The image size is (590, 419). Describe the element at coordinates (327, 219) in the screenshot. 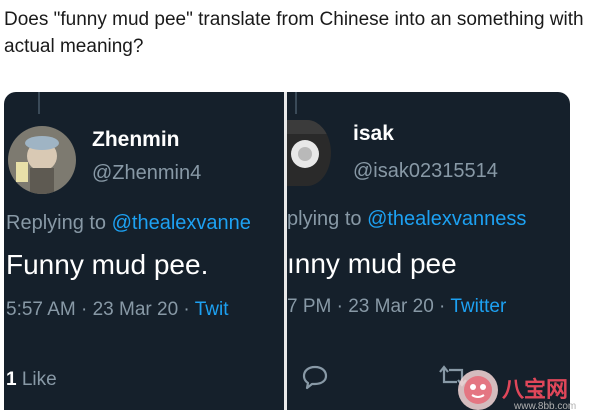

I see `replying-to-label: plying to` at that location.